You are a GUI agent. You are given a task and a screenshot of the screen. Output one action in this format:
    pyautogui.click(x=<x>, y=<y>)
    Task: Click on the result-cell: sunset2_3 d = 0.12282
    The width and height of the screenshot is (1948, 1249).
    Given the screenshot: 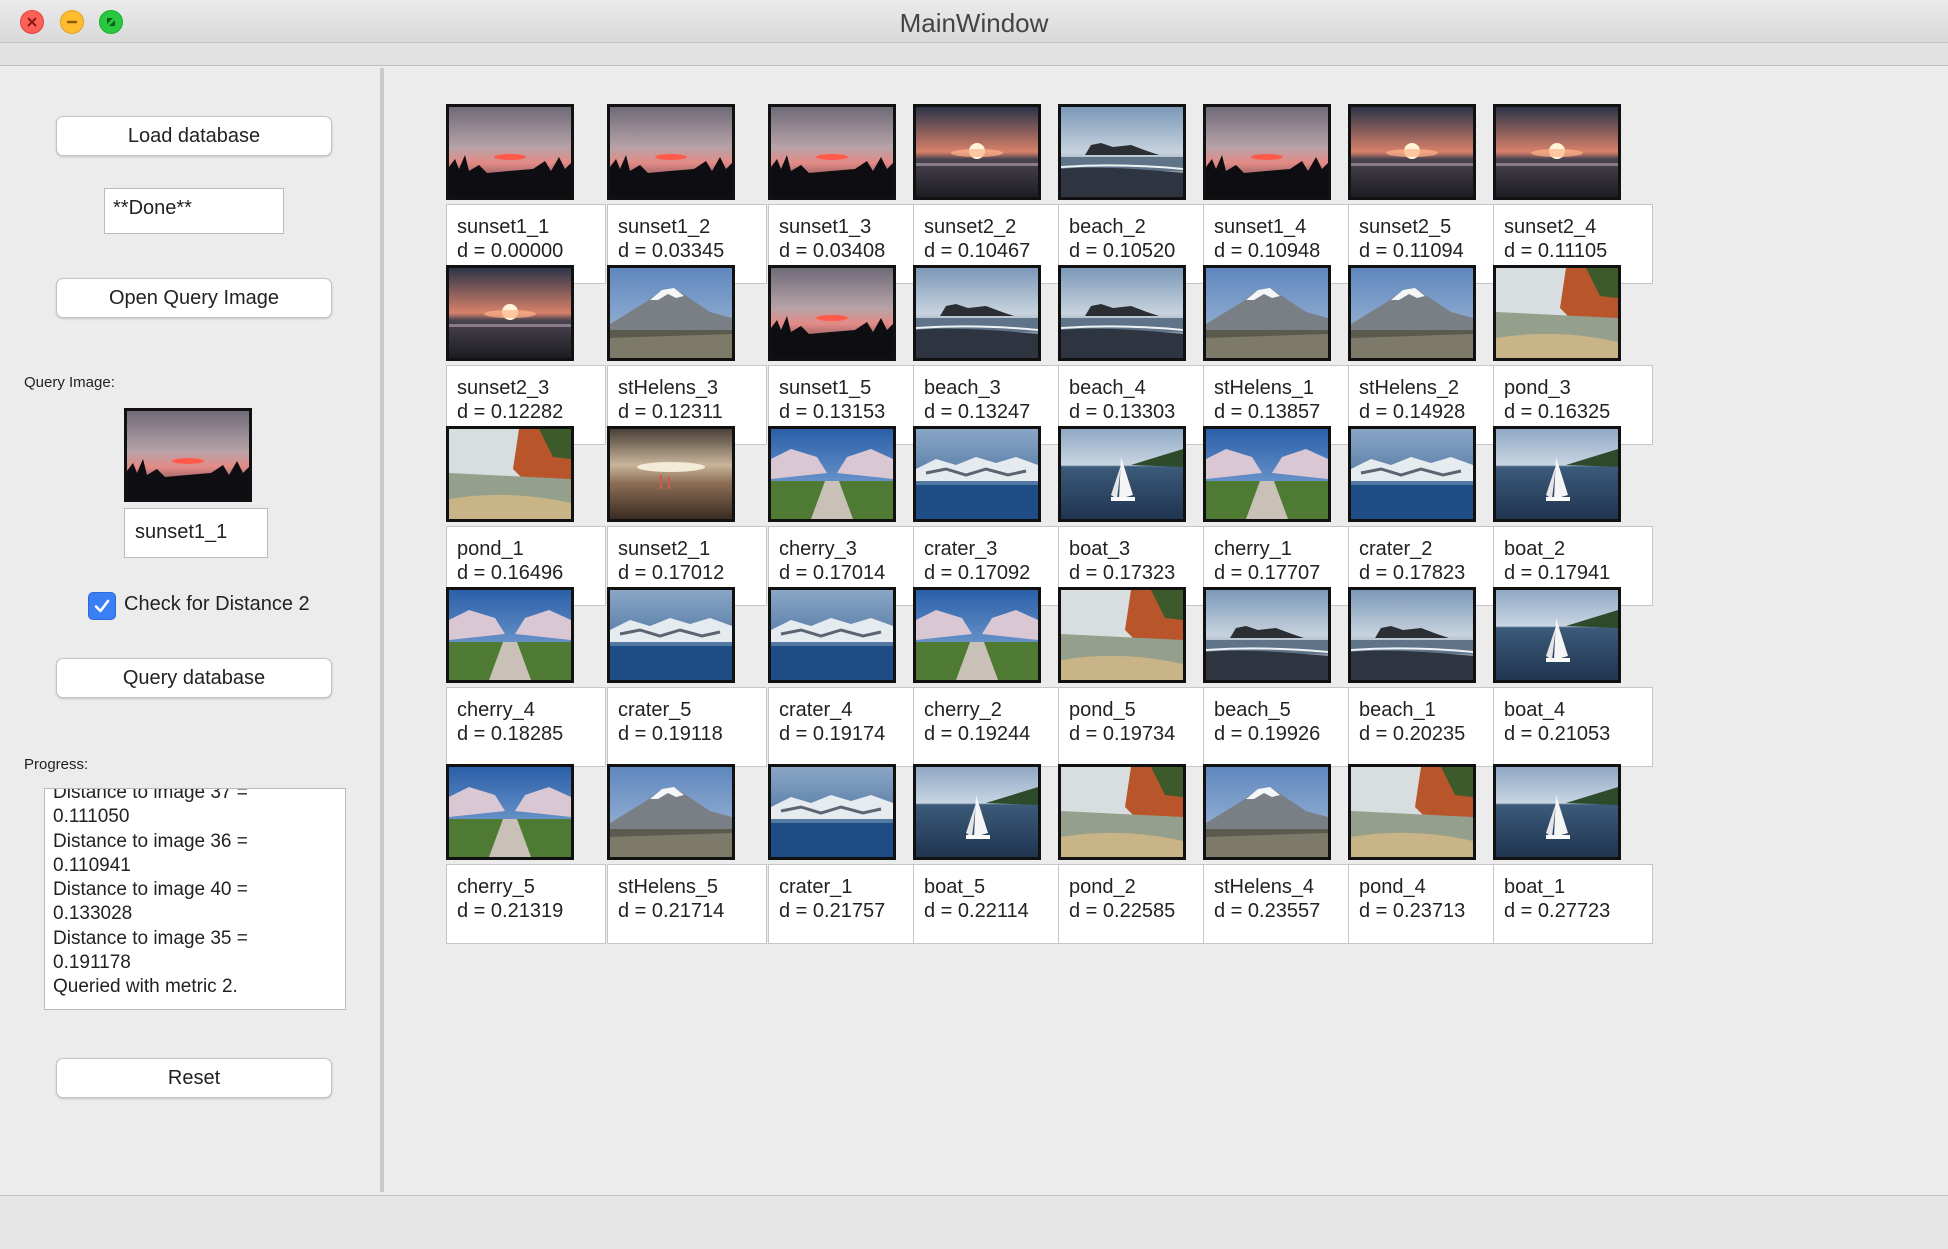 What is the action you would take?
    pyautogui.click(x=526, y=355)
    